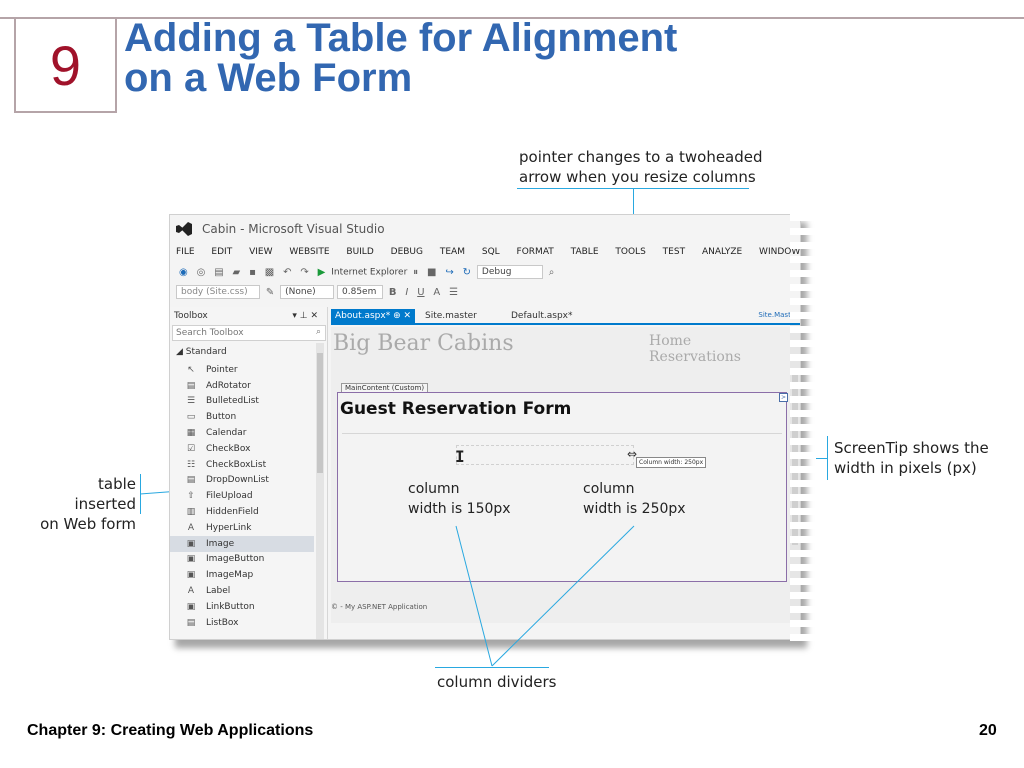 This screenshot has width=1024, height=768. I want to click on chapter-number: 9, so click(65, 65).